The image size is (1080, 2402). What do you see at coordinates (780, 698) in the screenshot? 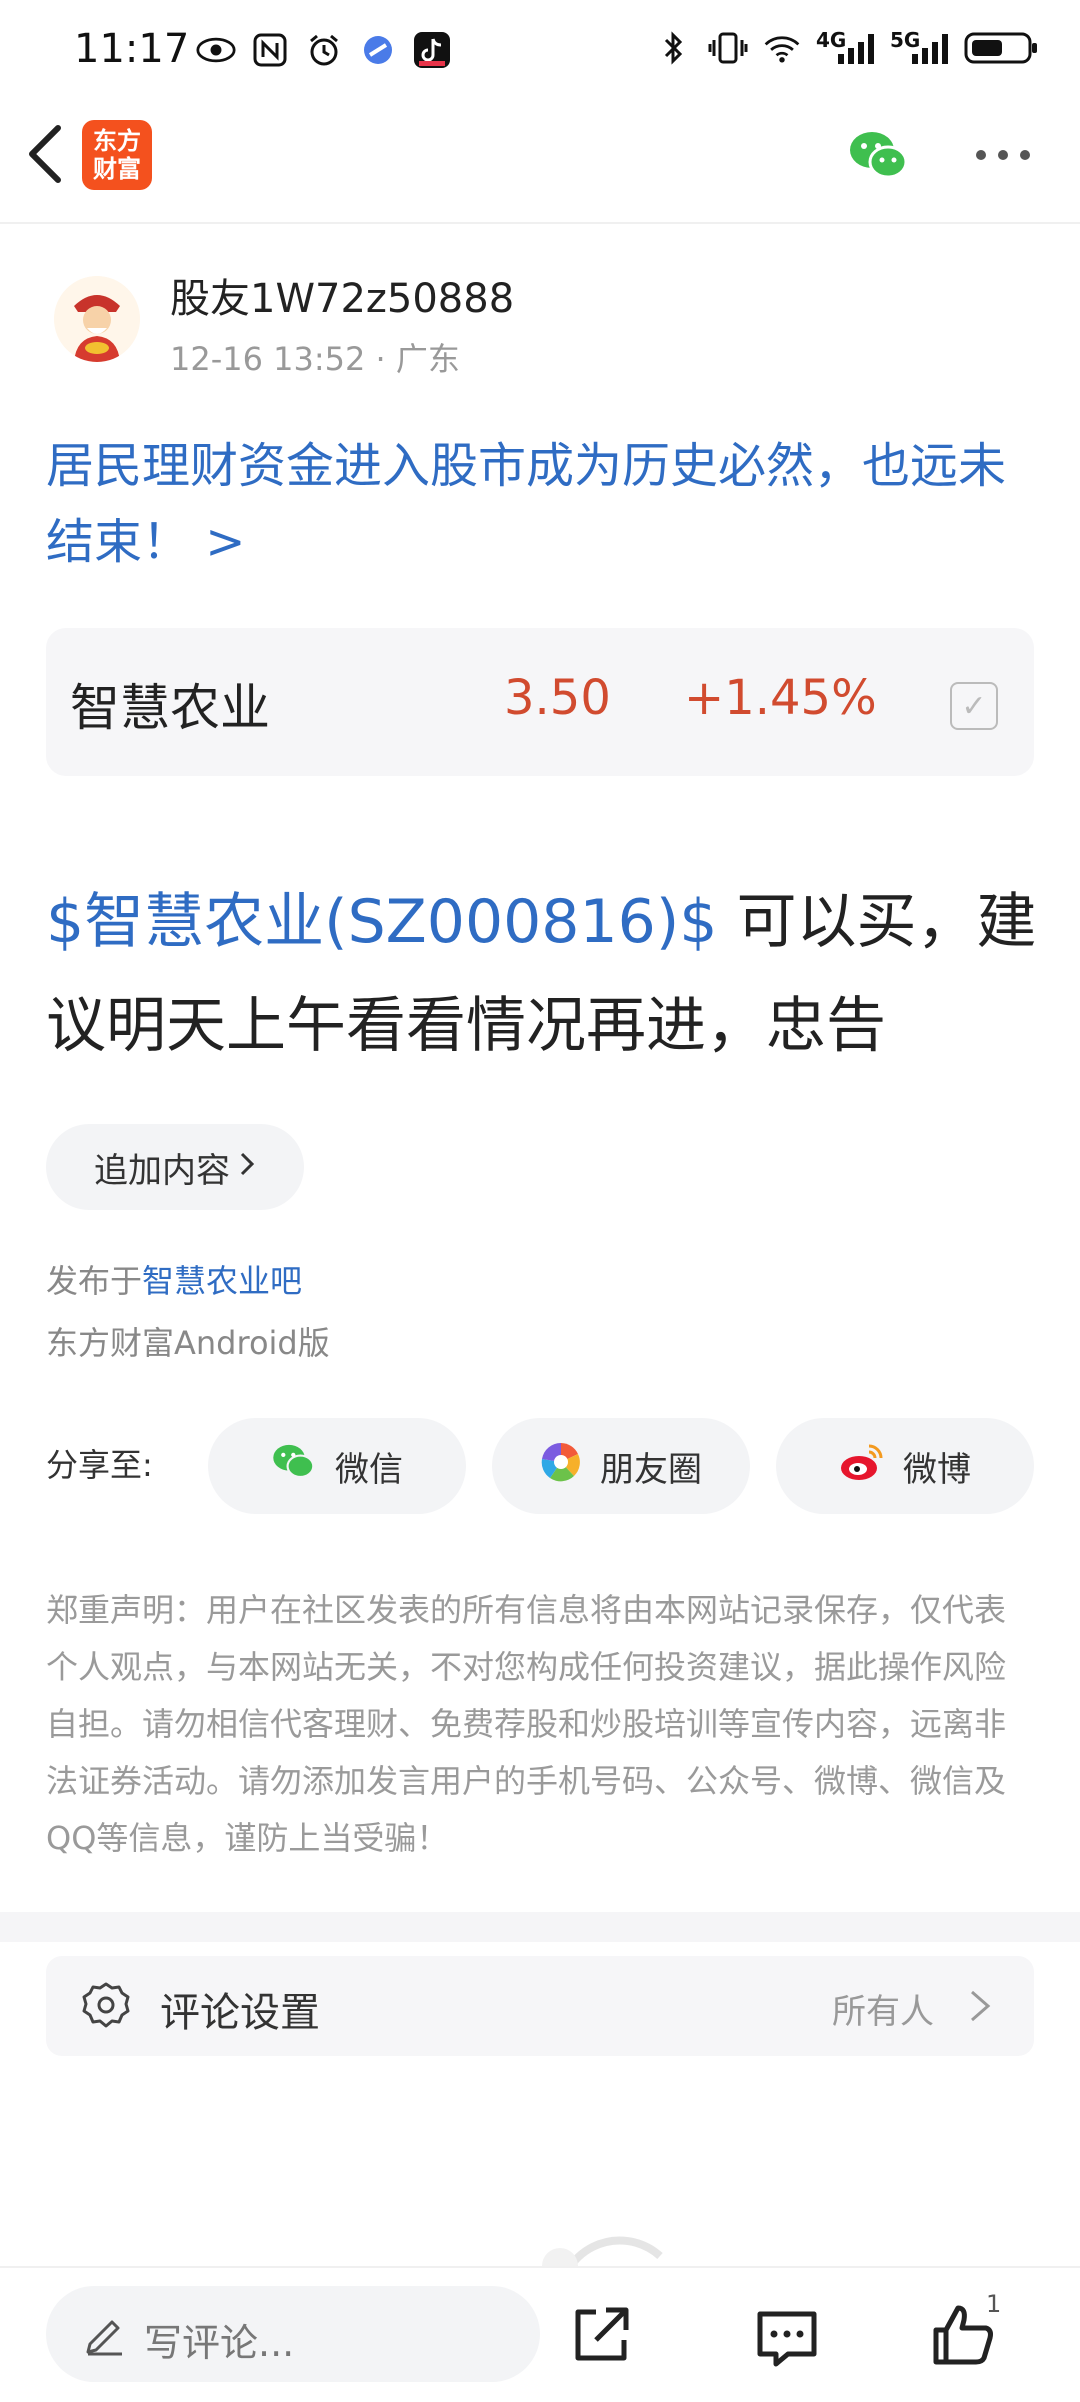
I see `stock-change: +1.45%` at bounding box center [780, 698].